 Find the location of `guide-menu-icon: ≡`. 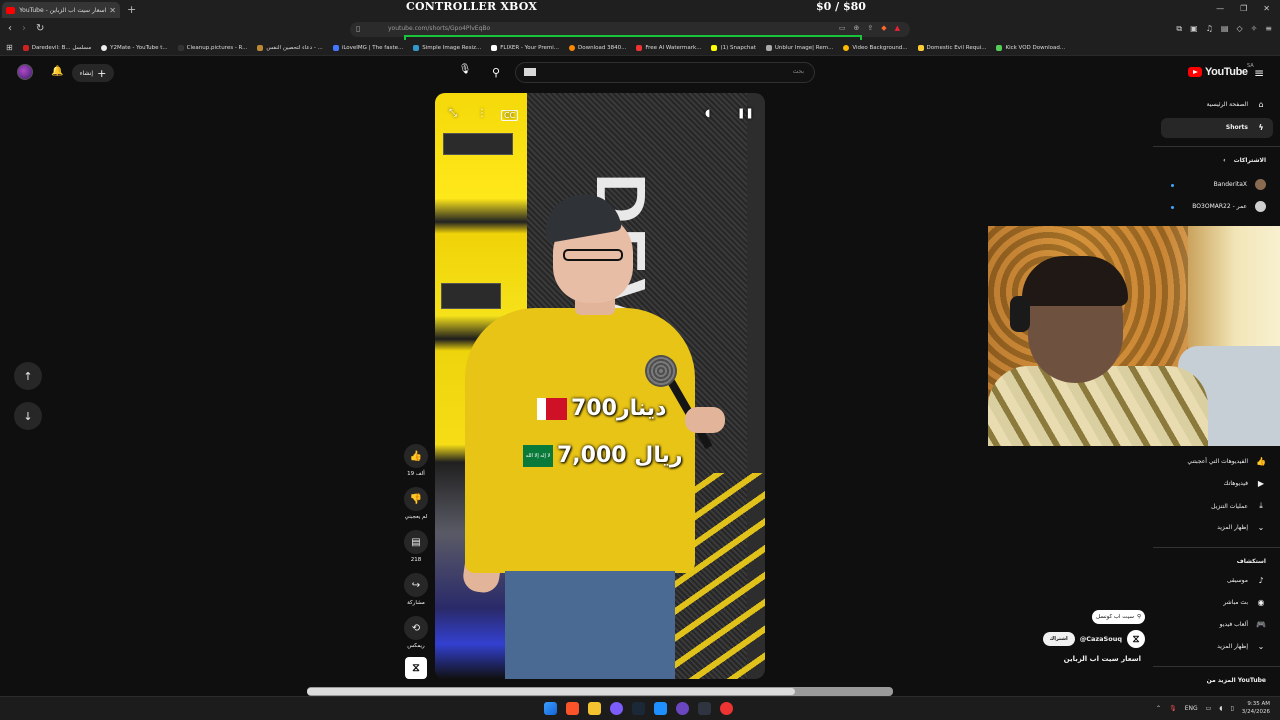

guide-menu-icon: ≡ is located at coordinates (1259, 73).